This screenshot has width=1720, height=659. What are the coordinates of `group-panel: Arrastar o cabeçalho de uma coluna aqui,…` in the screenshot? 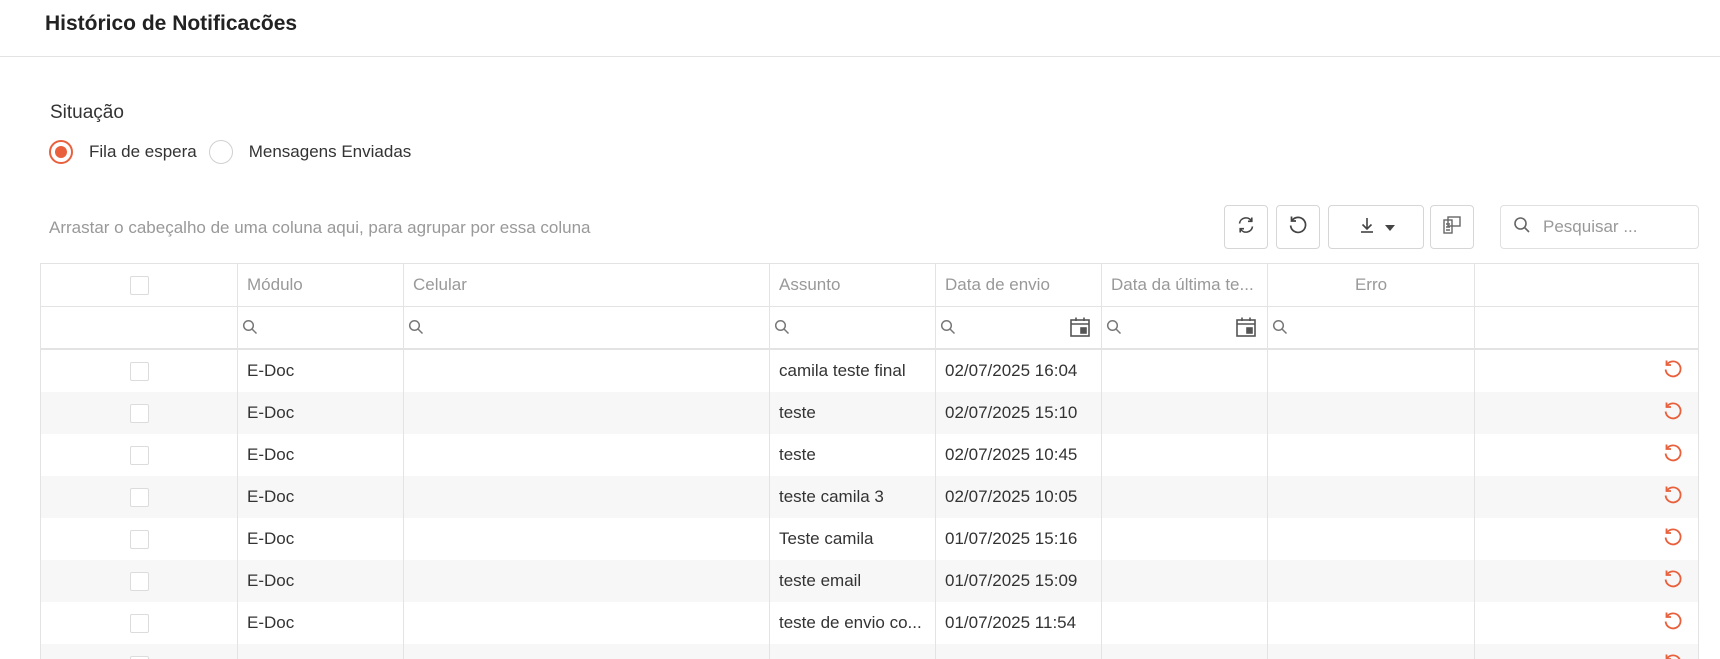 It's located at (320, 227).